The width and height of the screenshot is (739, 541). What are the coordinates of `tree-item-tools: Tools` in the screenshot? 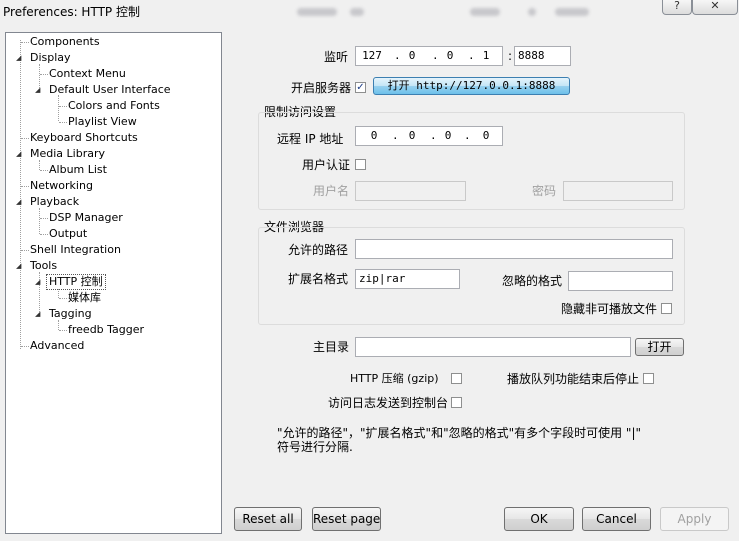 It's located at (43, 266).